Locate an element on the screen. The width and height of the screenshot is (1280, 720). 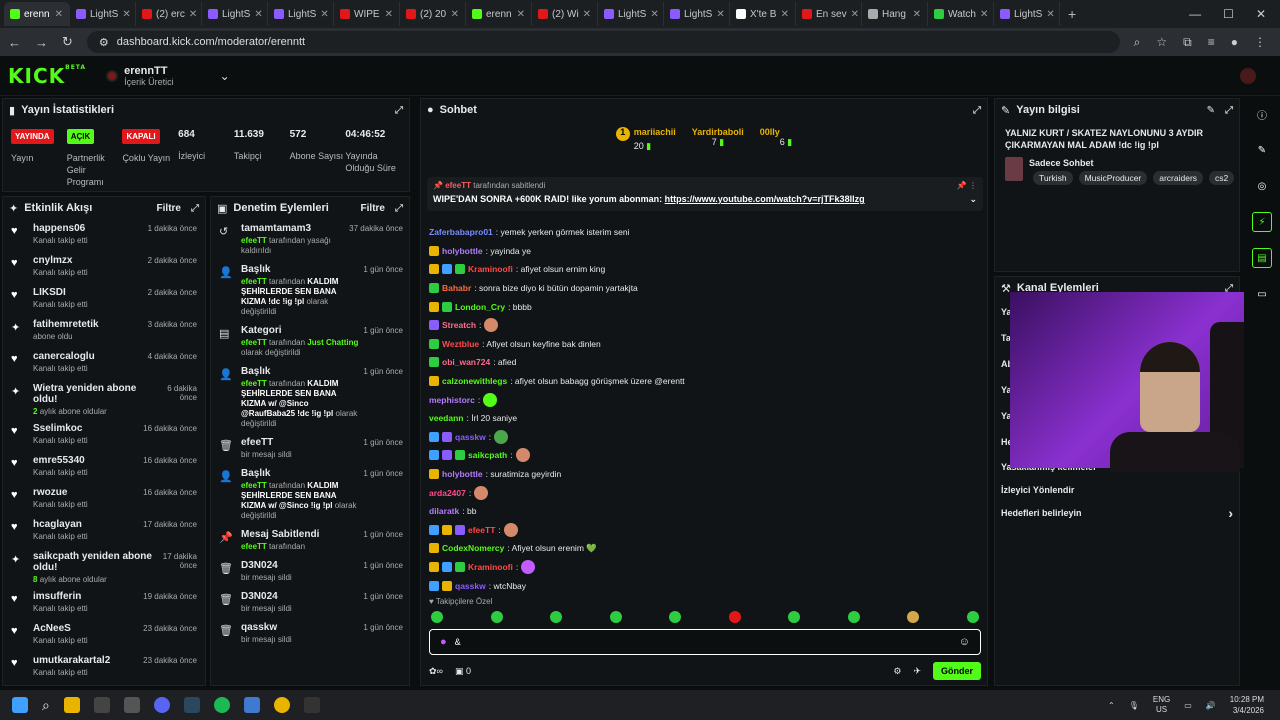
reload-icon: ↻ is located at coordinates (67, 42).